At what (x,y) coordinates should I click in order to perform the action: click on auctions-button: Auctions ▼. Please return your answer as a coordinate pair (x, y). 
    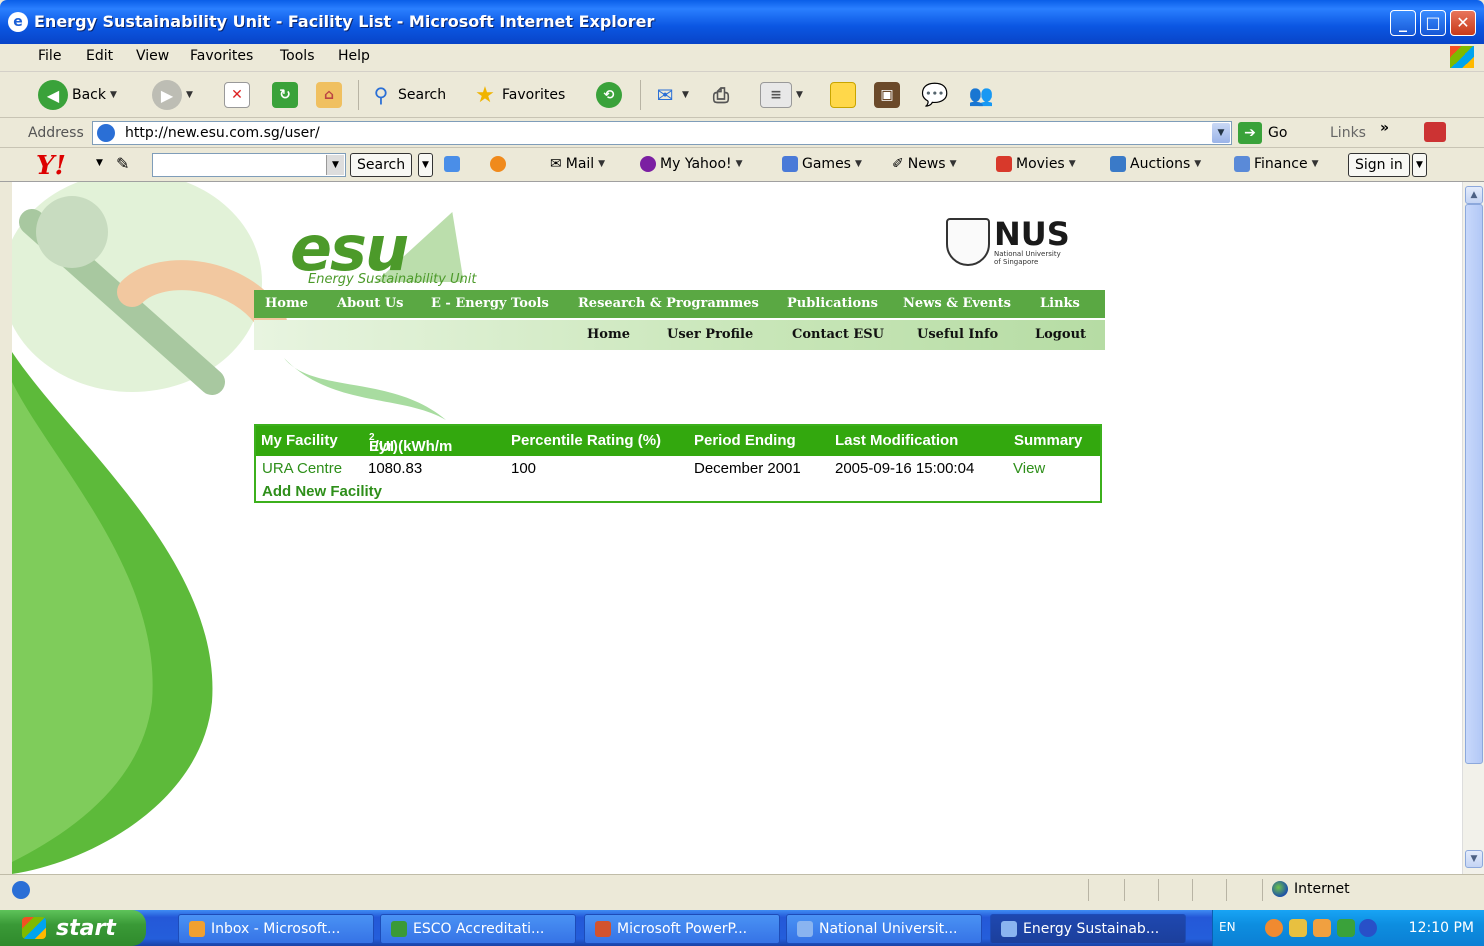
    Looking at the image, I should click on (1155, 164).